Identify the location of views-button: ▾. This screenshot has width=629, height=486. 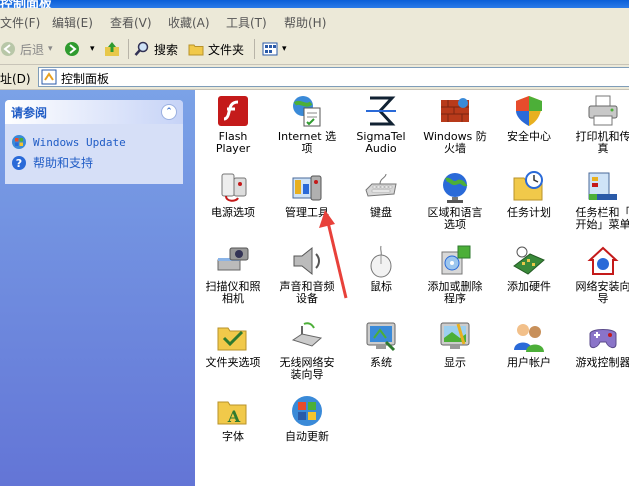
(274, 49).